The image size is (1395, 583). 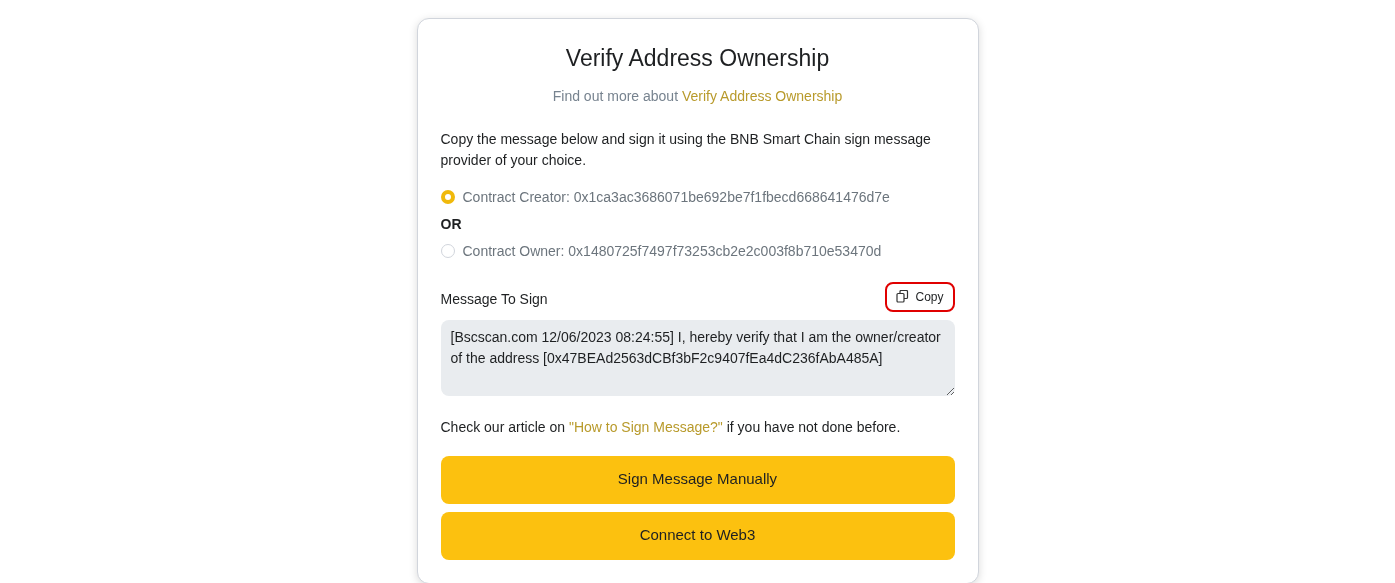 I want to click on option-label: Contract Creator: 0x1ca3ac3686071be692be7f1fbecd668641476d7e, so click(x=676, y=197).